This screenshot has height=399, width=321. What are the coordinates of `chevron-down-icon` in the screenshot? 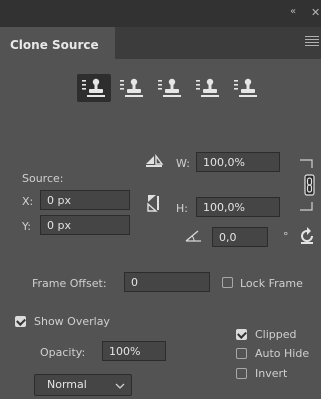 It's located at (120, 386).